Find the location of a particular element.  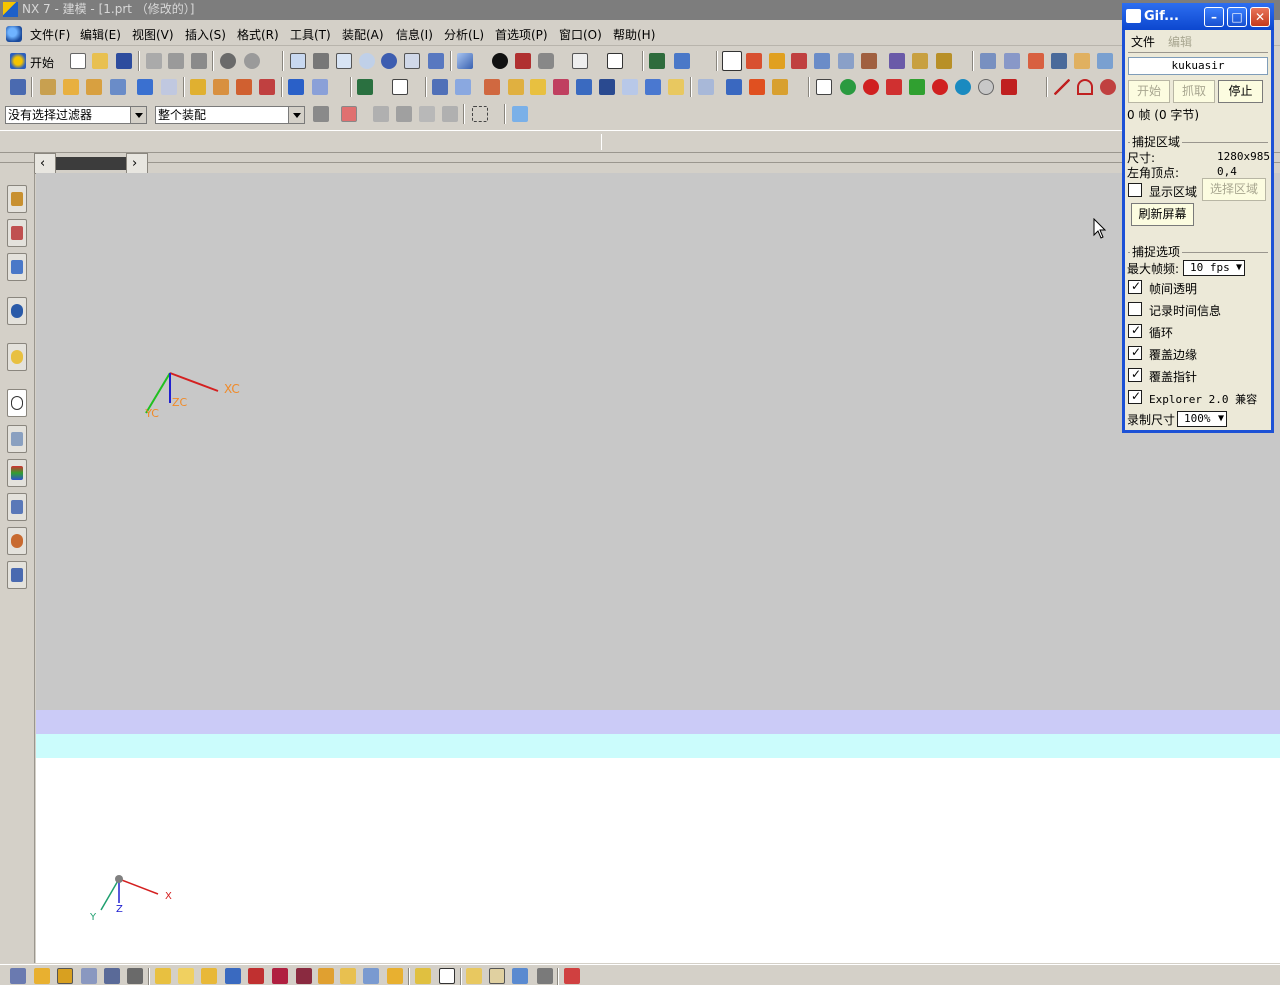

constraint-icon is located at coordinates (256, 976).